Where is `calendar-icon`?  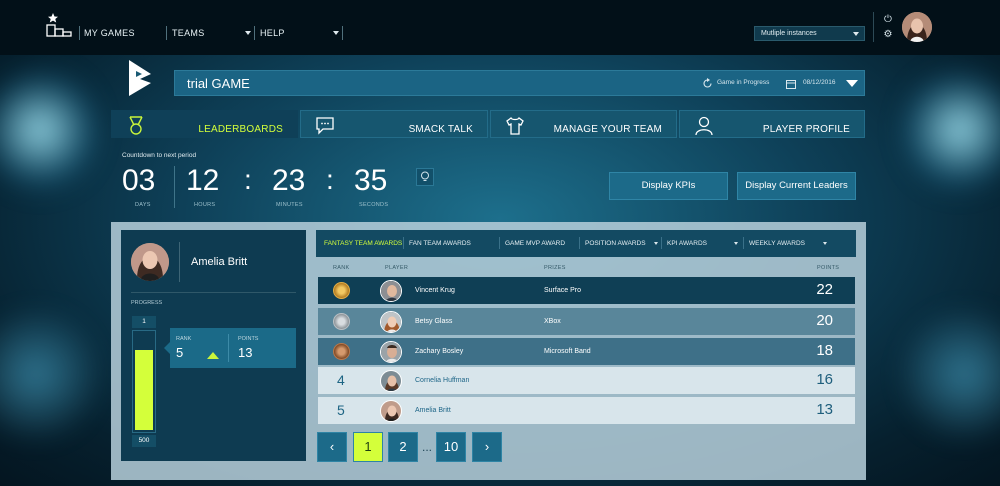 calendar-icon is located at coordinates (791, 84).